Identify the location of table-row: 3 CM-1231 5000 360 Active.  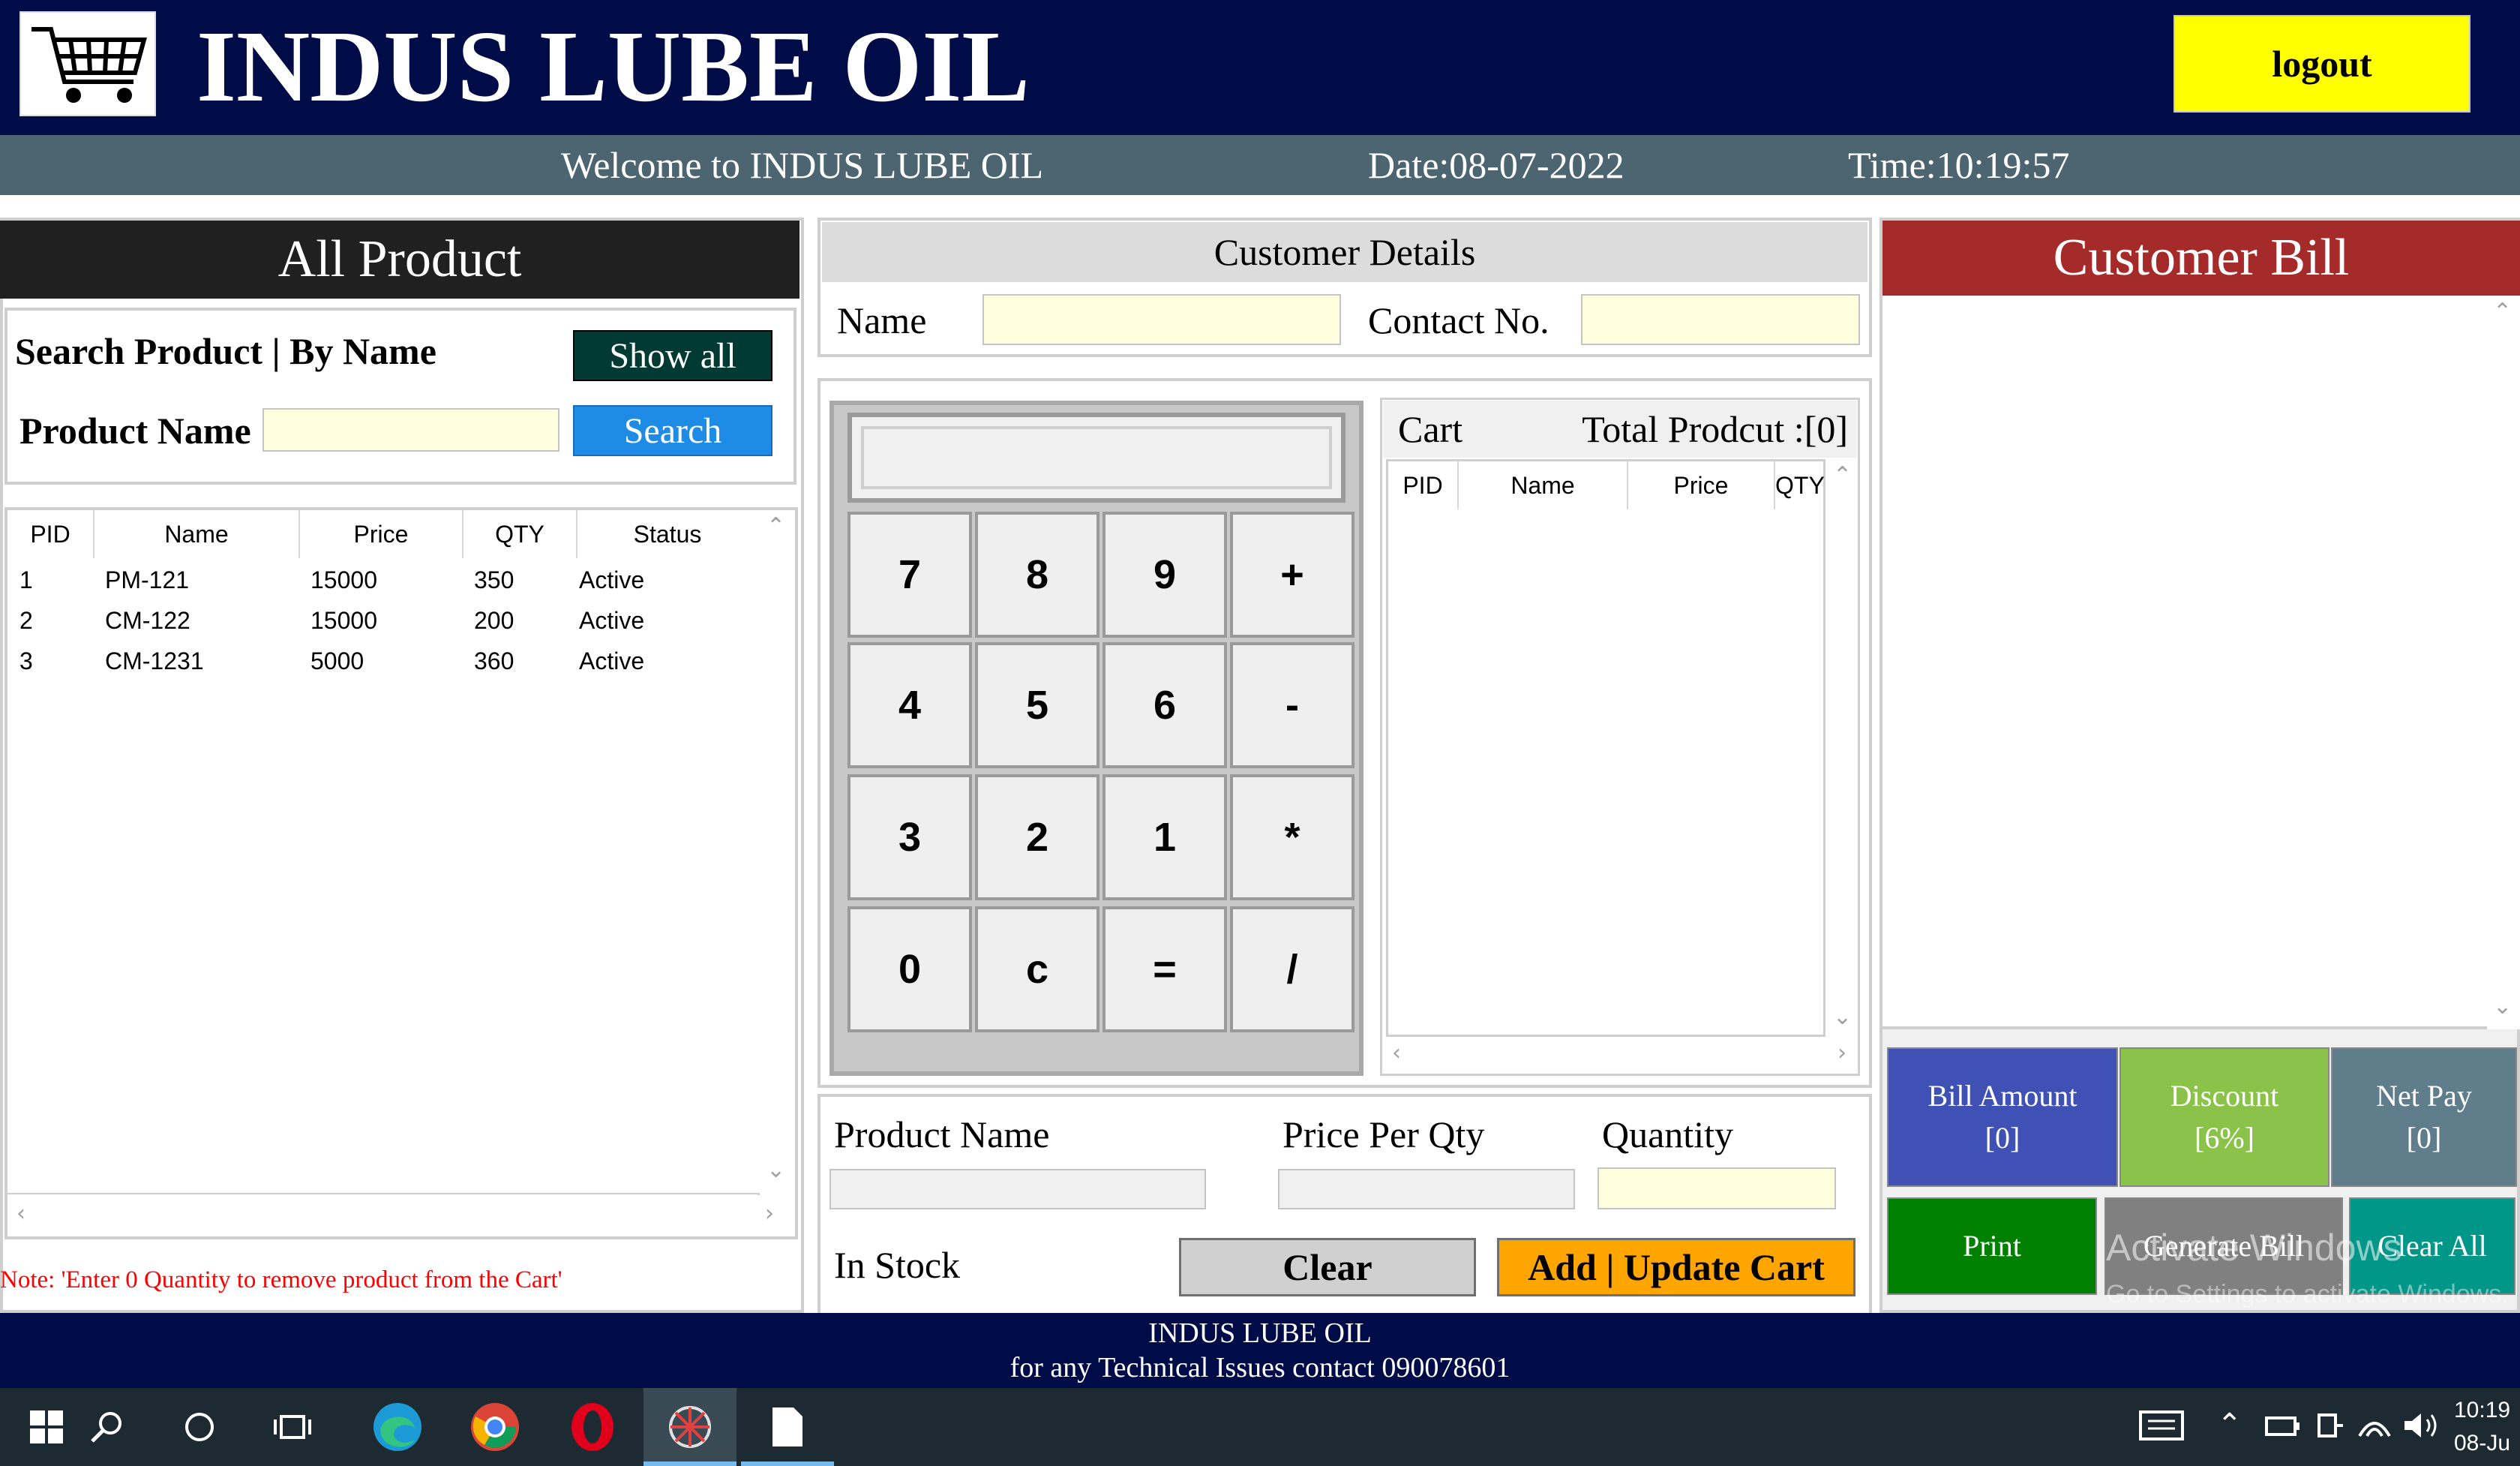
(383, 661).